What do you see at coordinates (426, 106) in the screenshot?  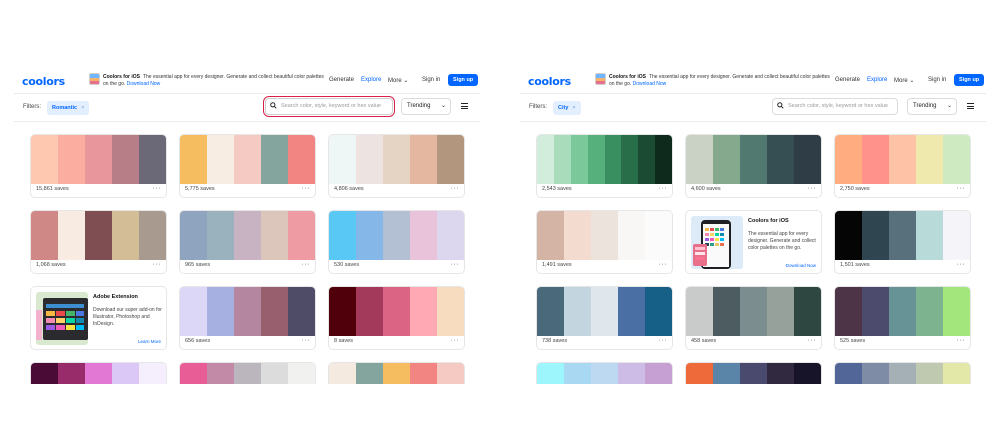 I see `sort-select: Trending ⌄` at bounding box center [426, 106].